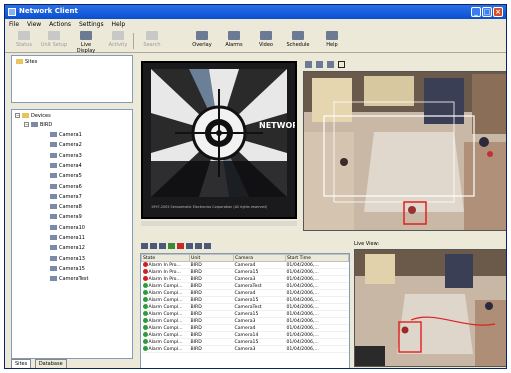 This screenshot has height=373, width=511. Describe the element at coordinates (162, 246) in the screenshot. I see `print-icon` at that location.